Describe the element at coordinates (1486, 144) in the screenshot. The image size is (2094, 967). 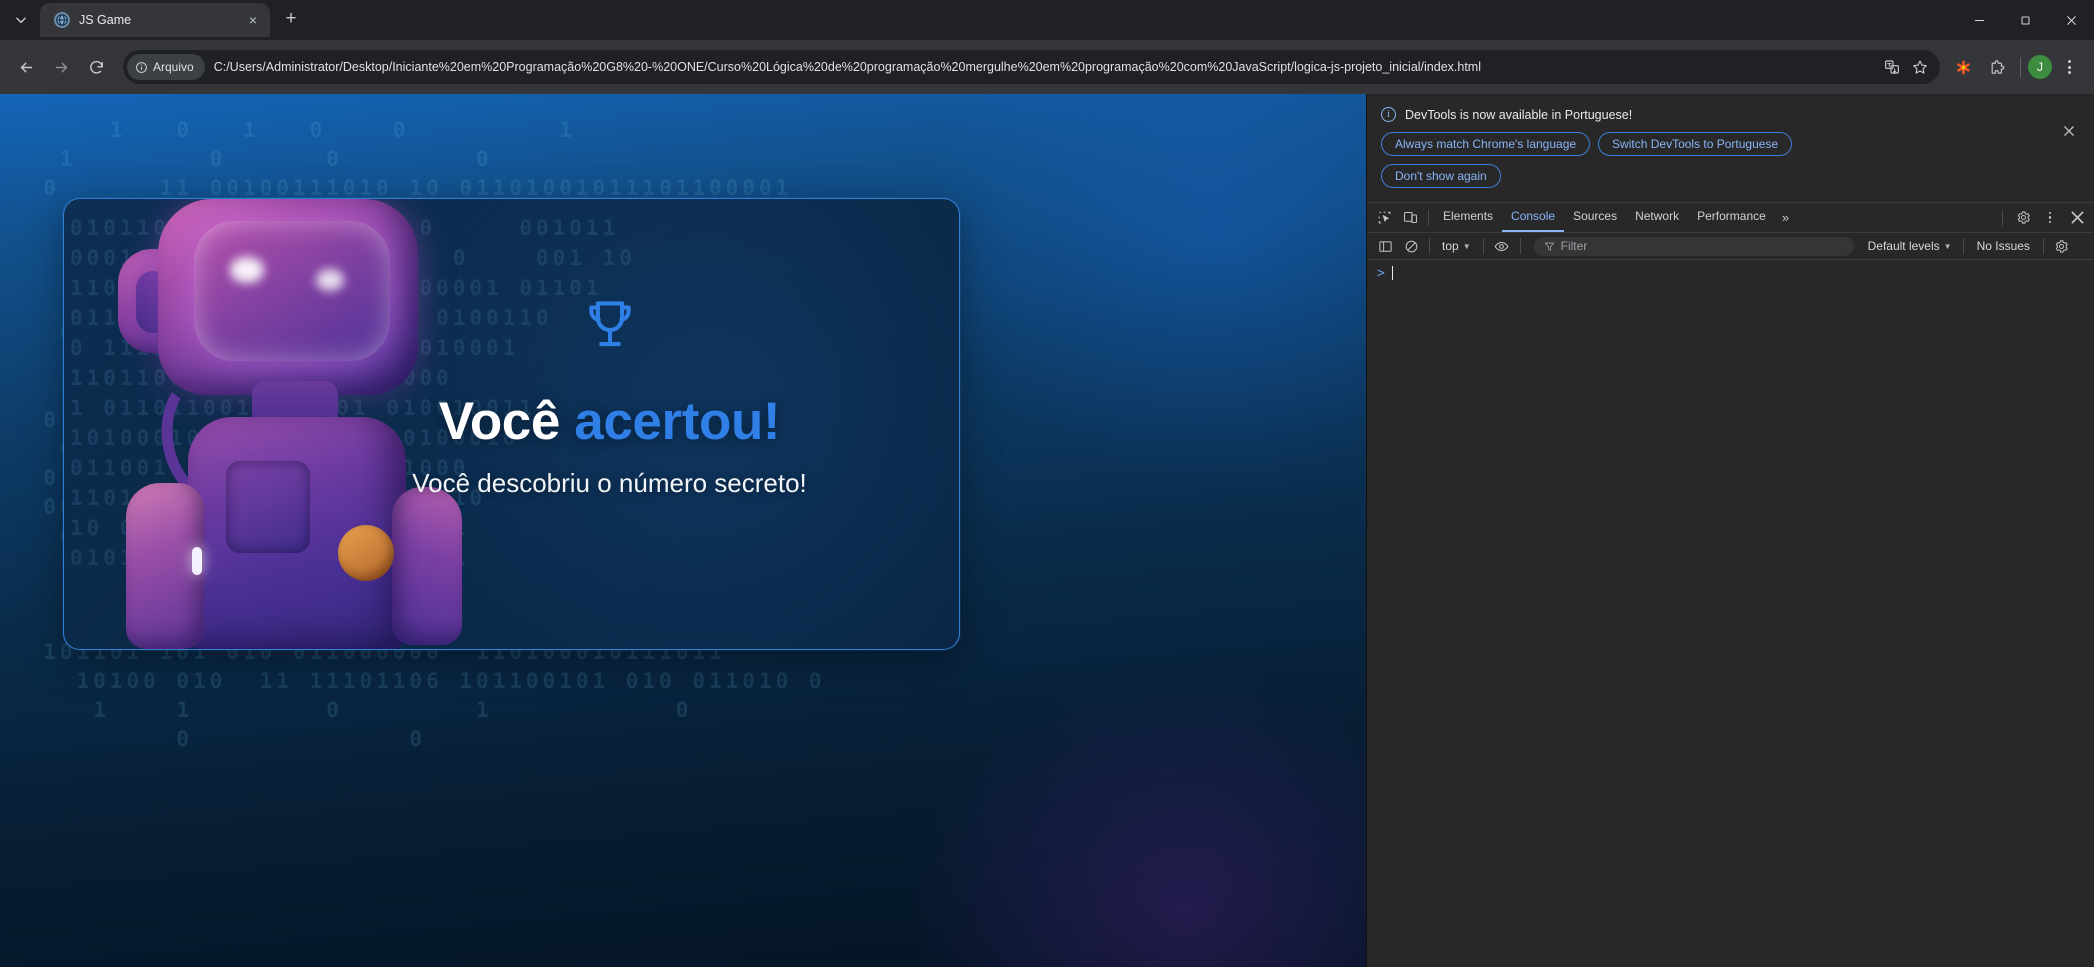
I see `always-match-language-button: Always match Chrome's language` at that location.